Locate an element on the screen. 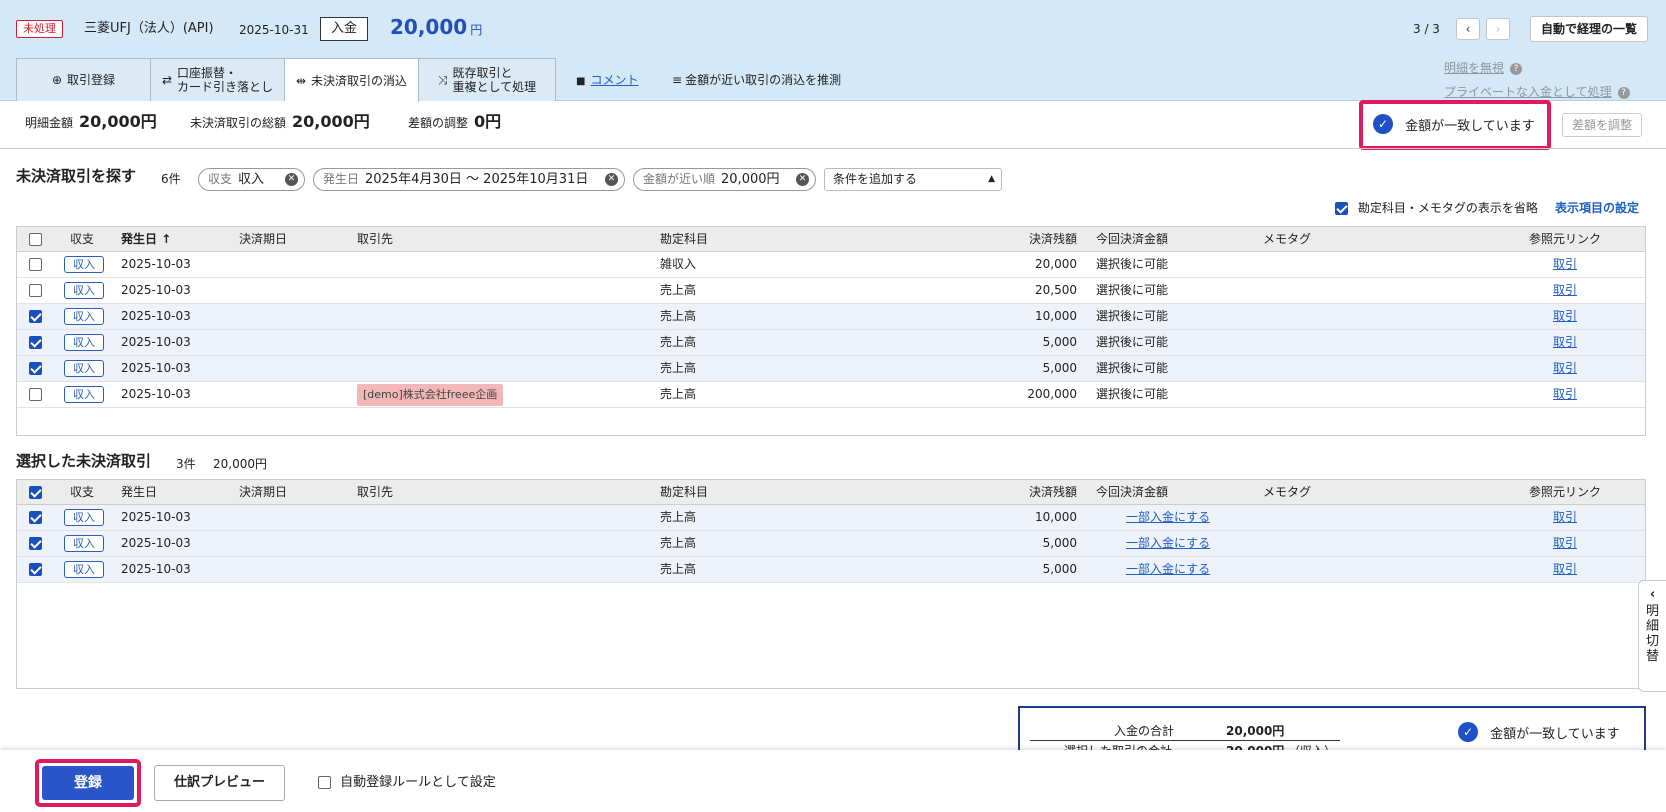  comment-link: ■ コメント is located at coordinates (607, 81).